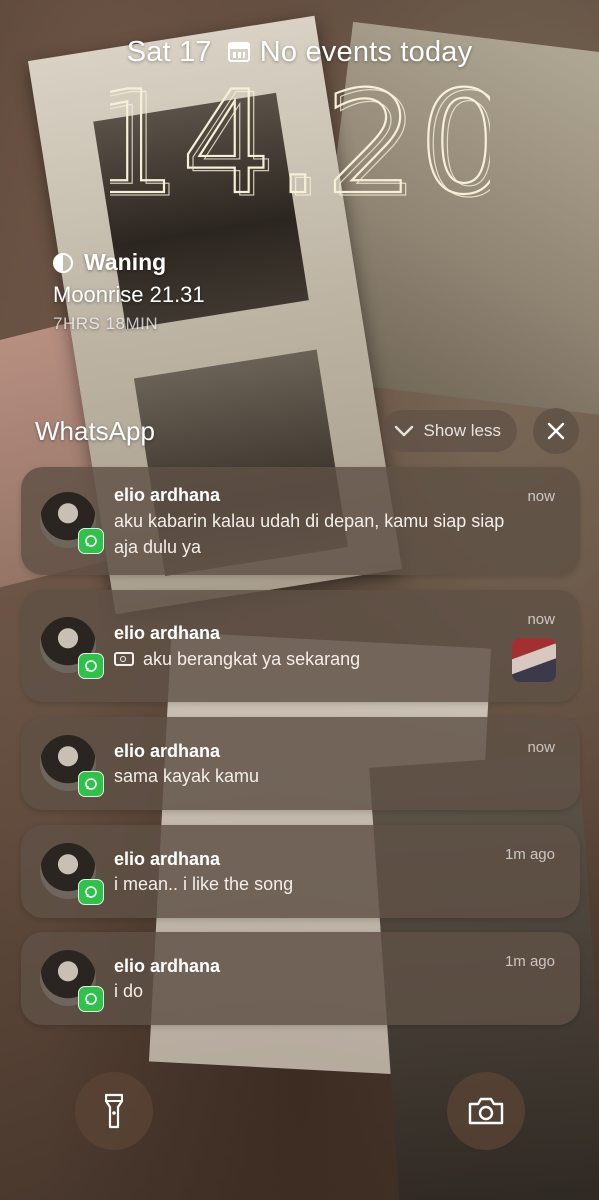  What do you see at coordinates (462, 430) in the screenshot?
I see `show-less-label: Show less` at bounding box center [462, 430].